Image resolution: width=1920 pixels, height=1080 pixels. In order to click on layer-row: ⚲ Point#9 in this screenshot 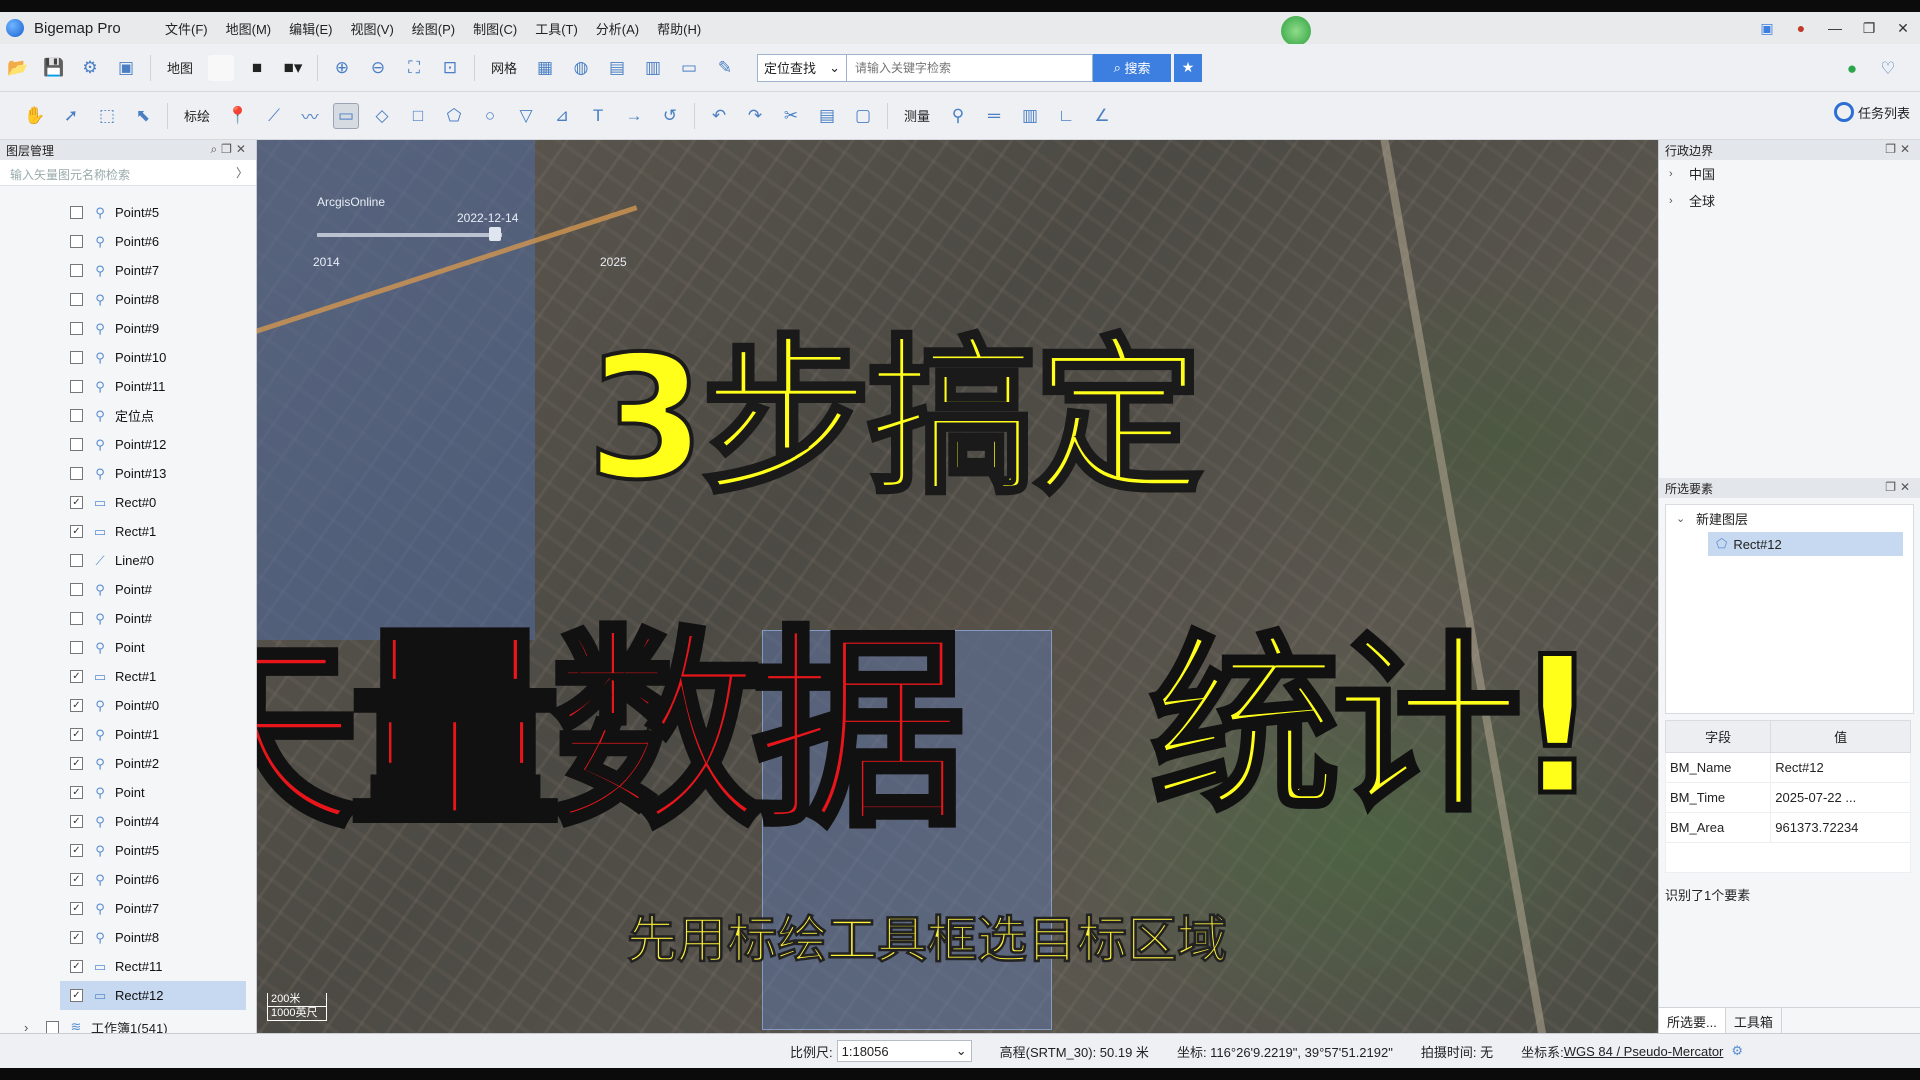, I will do `click(128, 328)`.